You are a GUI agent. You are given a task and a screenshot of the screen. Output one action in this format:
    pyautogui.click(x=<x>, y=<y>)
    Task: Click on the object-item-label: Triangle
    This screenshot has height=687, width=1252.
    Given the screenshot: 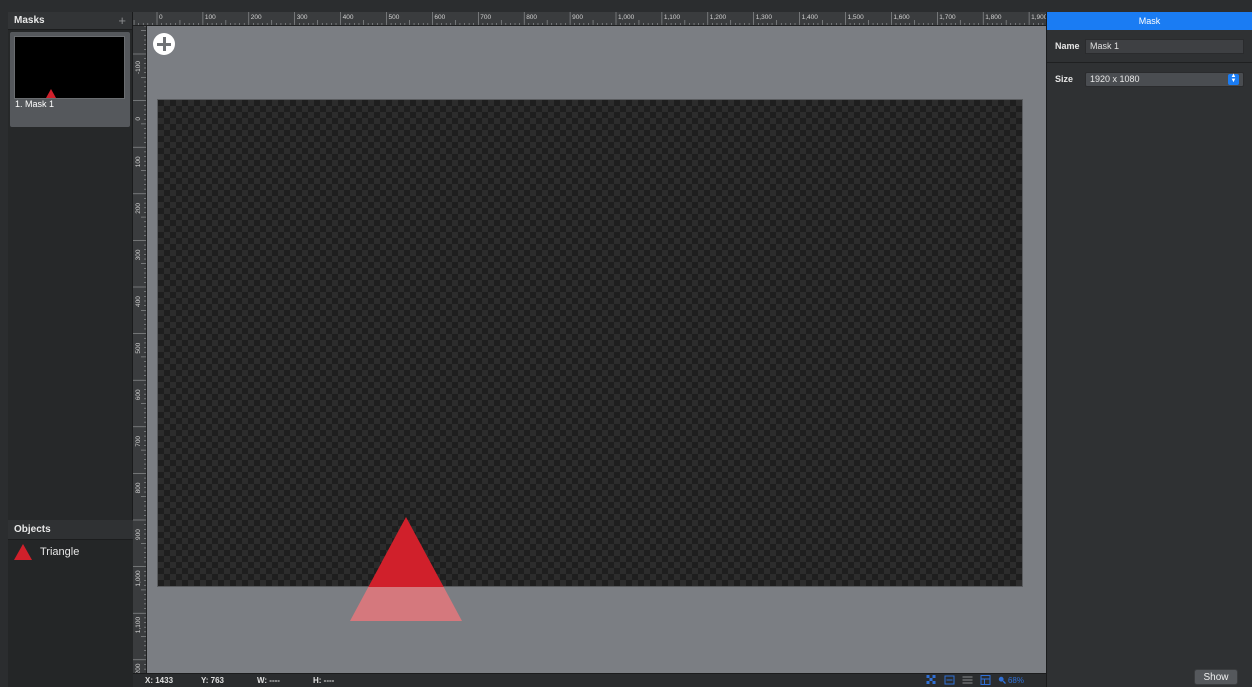 What is the action you would take?
    pyautogui.click(x=60, y=552)
    